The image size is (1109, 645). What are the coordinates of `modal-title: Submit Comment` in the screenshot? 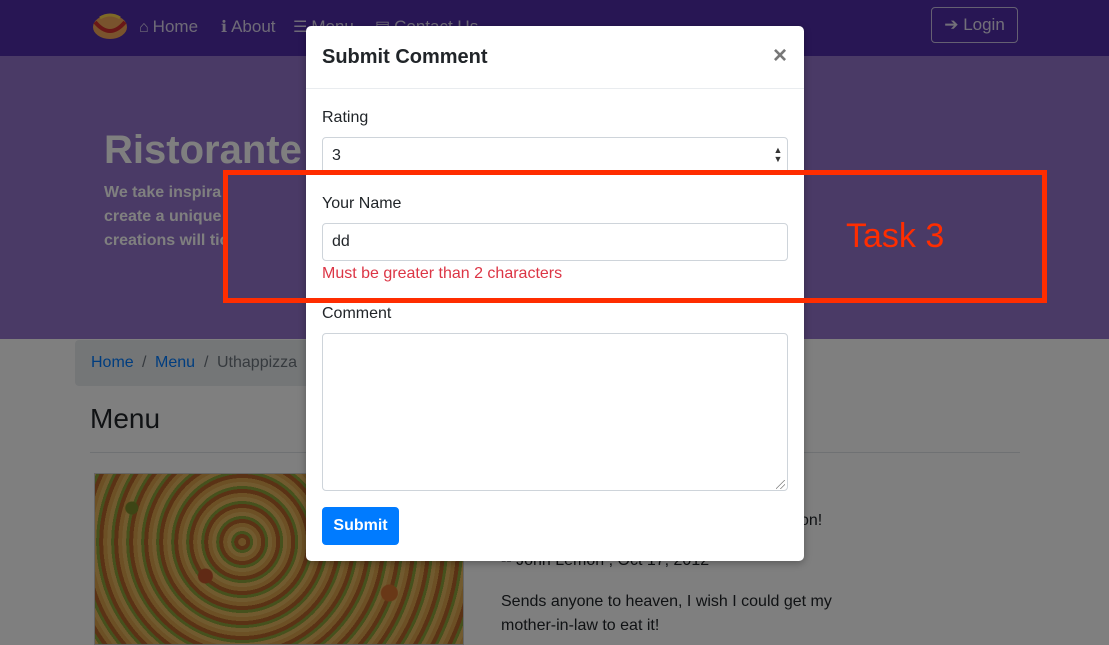 It's located at (405, 57).